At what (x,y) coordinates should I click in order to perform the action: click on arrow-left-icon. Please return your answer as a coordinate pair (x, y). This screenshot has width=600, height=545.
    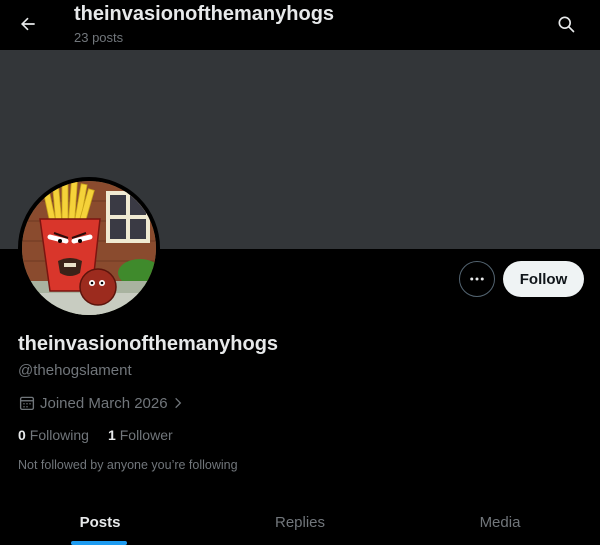
    Looking at the image, I should click on (28, 24).